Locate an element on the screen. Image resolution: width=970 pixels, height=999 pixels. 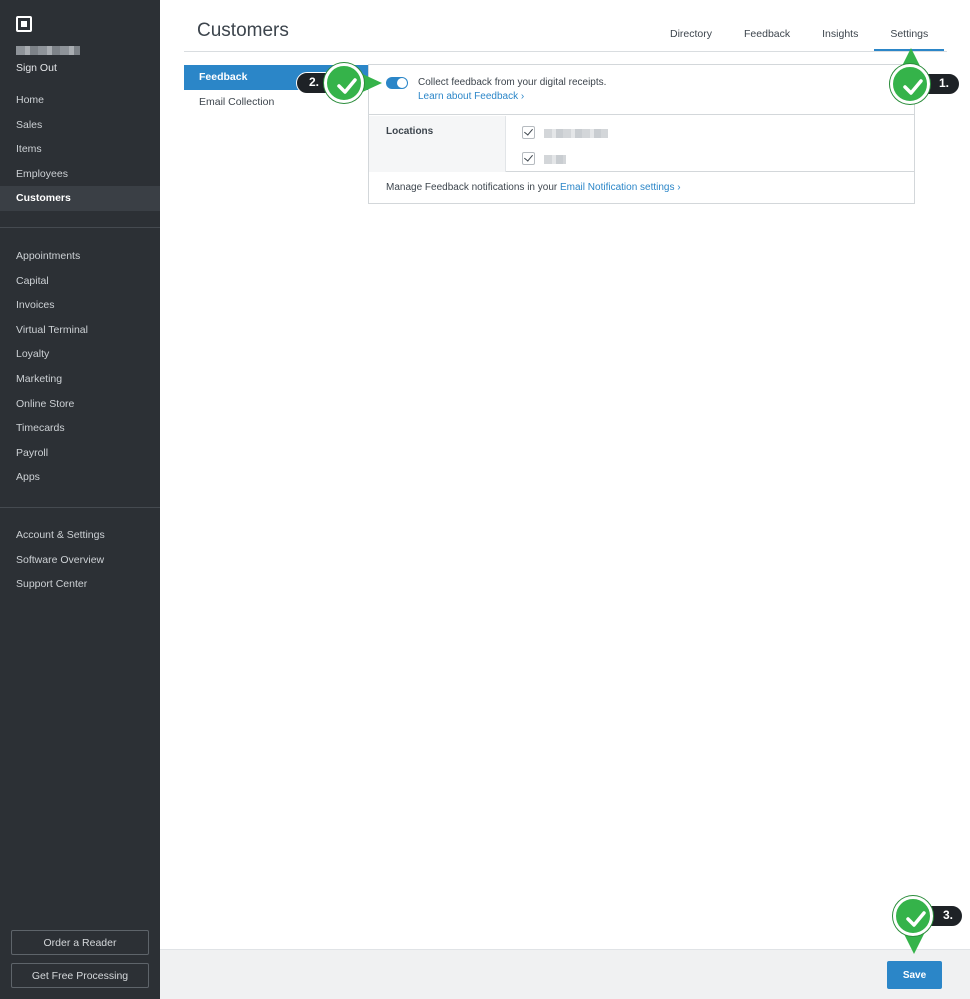
step-1-number: 1. is located at coordinates (944, 83).